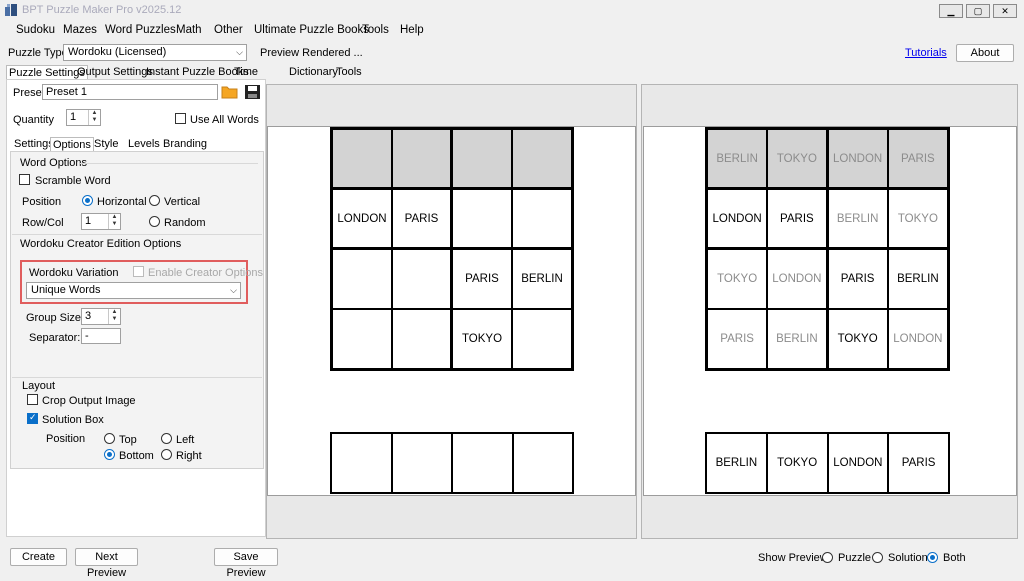  Describe the element at coordinates (144, 144) in the screenshot. I see `tab-levels: Levels` at that location.